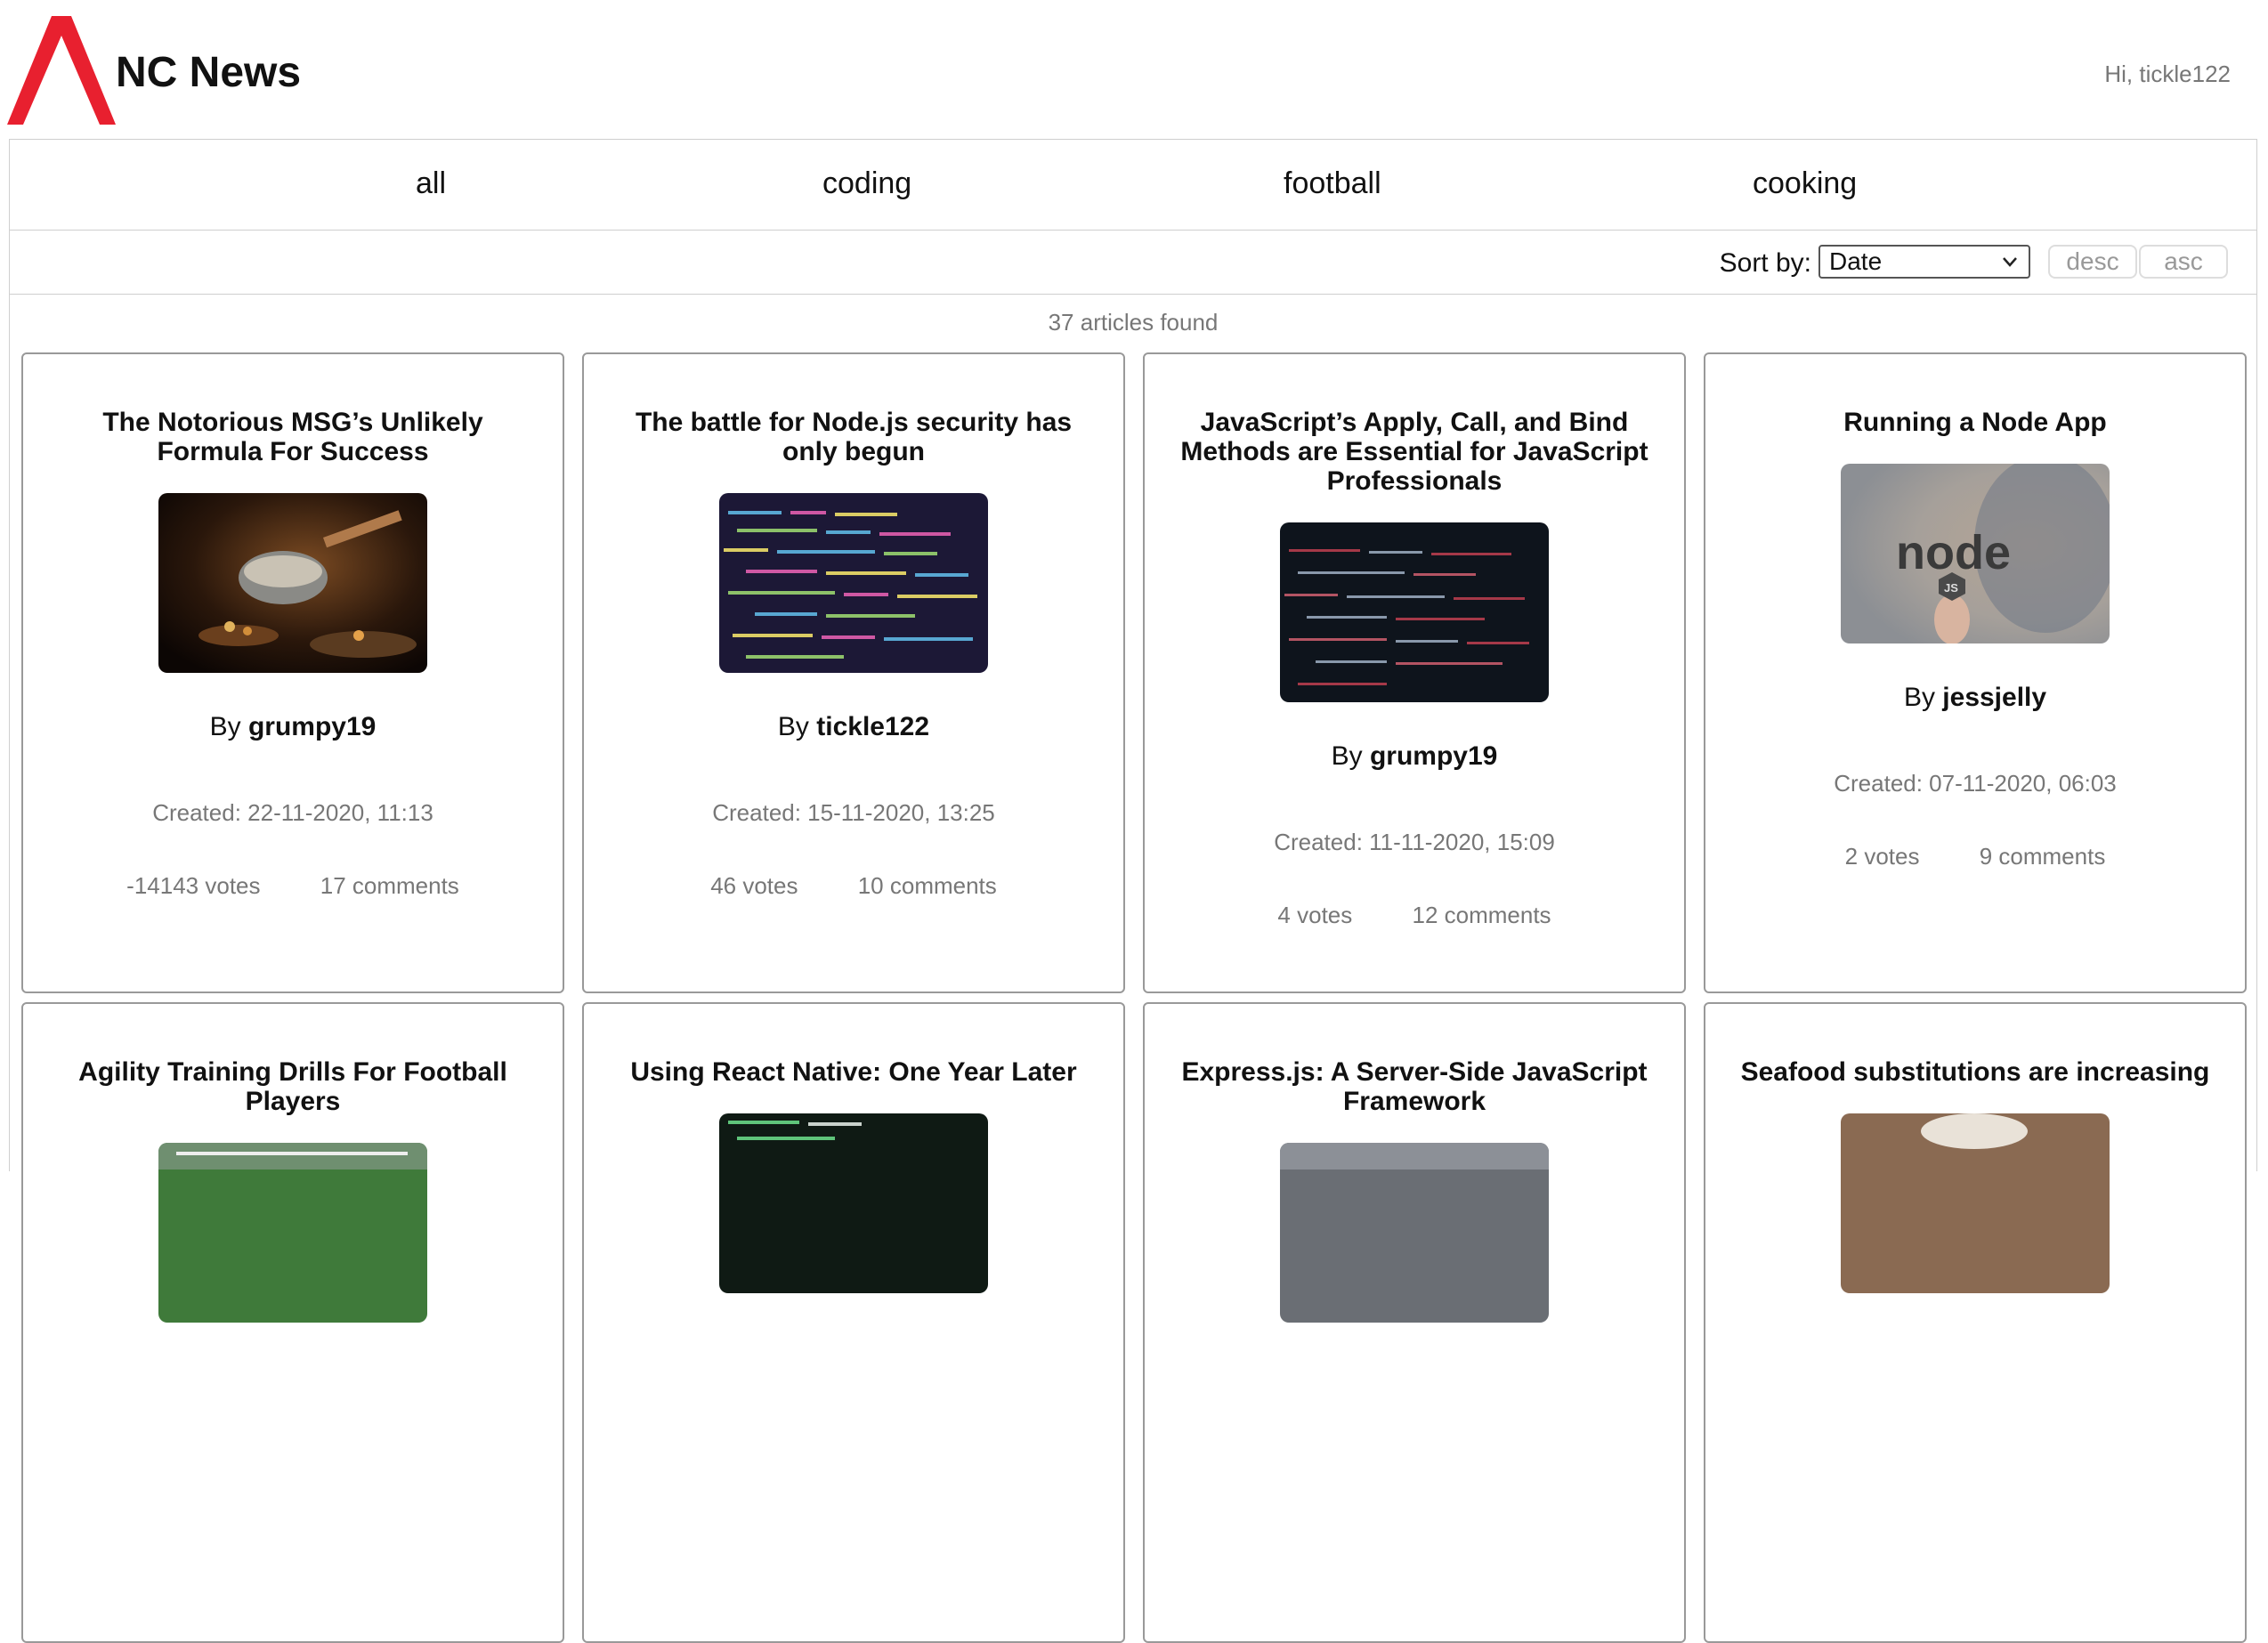 Image resolution: width=2268 pixels, height=1643 pixels. What do you see at coordinates (1414, 842) in the screenshot?
I see `created-date: Created: 11-11-2020, 15:09` at bounding box center [1414, 842].